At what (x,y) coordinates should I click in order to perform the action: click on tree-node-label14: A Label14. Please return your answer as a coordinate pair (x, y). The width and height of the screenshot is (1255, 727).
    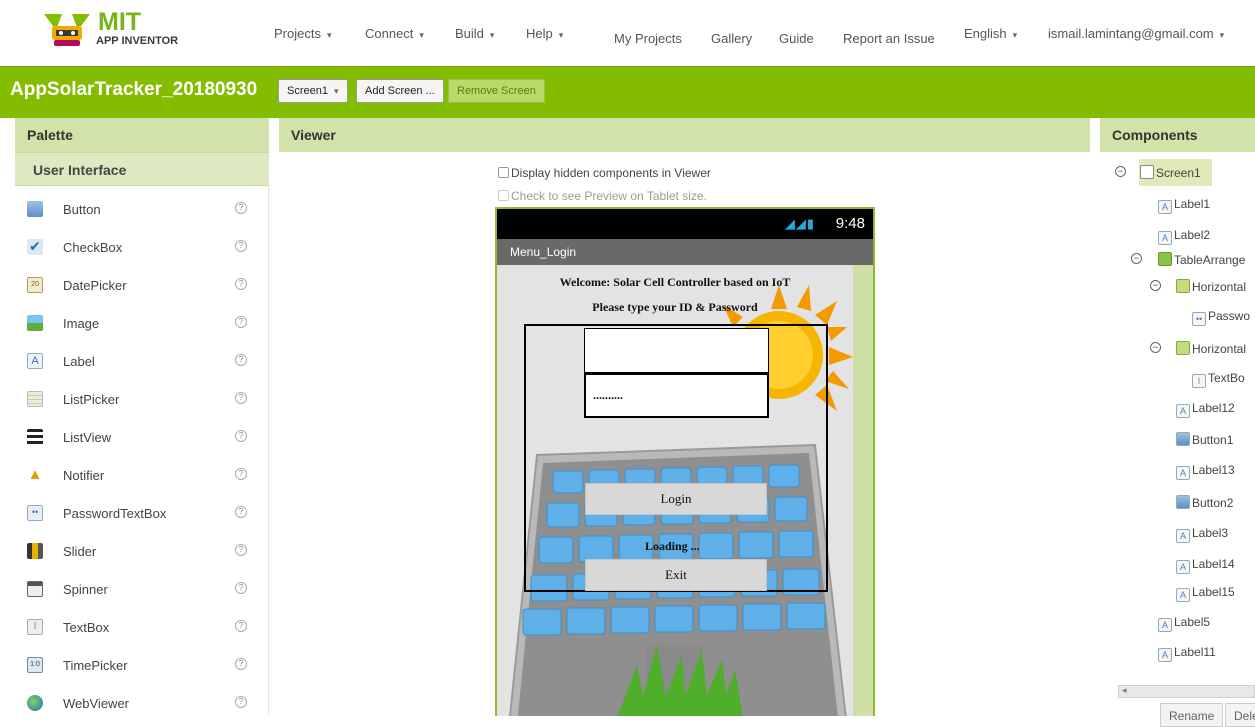
    Looking at the image, I should click on (1205, 565).